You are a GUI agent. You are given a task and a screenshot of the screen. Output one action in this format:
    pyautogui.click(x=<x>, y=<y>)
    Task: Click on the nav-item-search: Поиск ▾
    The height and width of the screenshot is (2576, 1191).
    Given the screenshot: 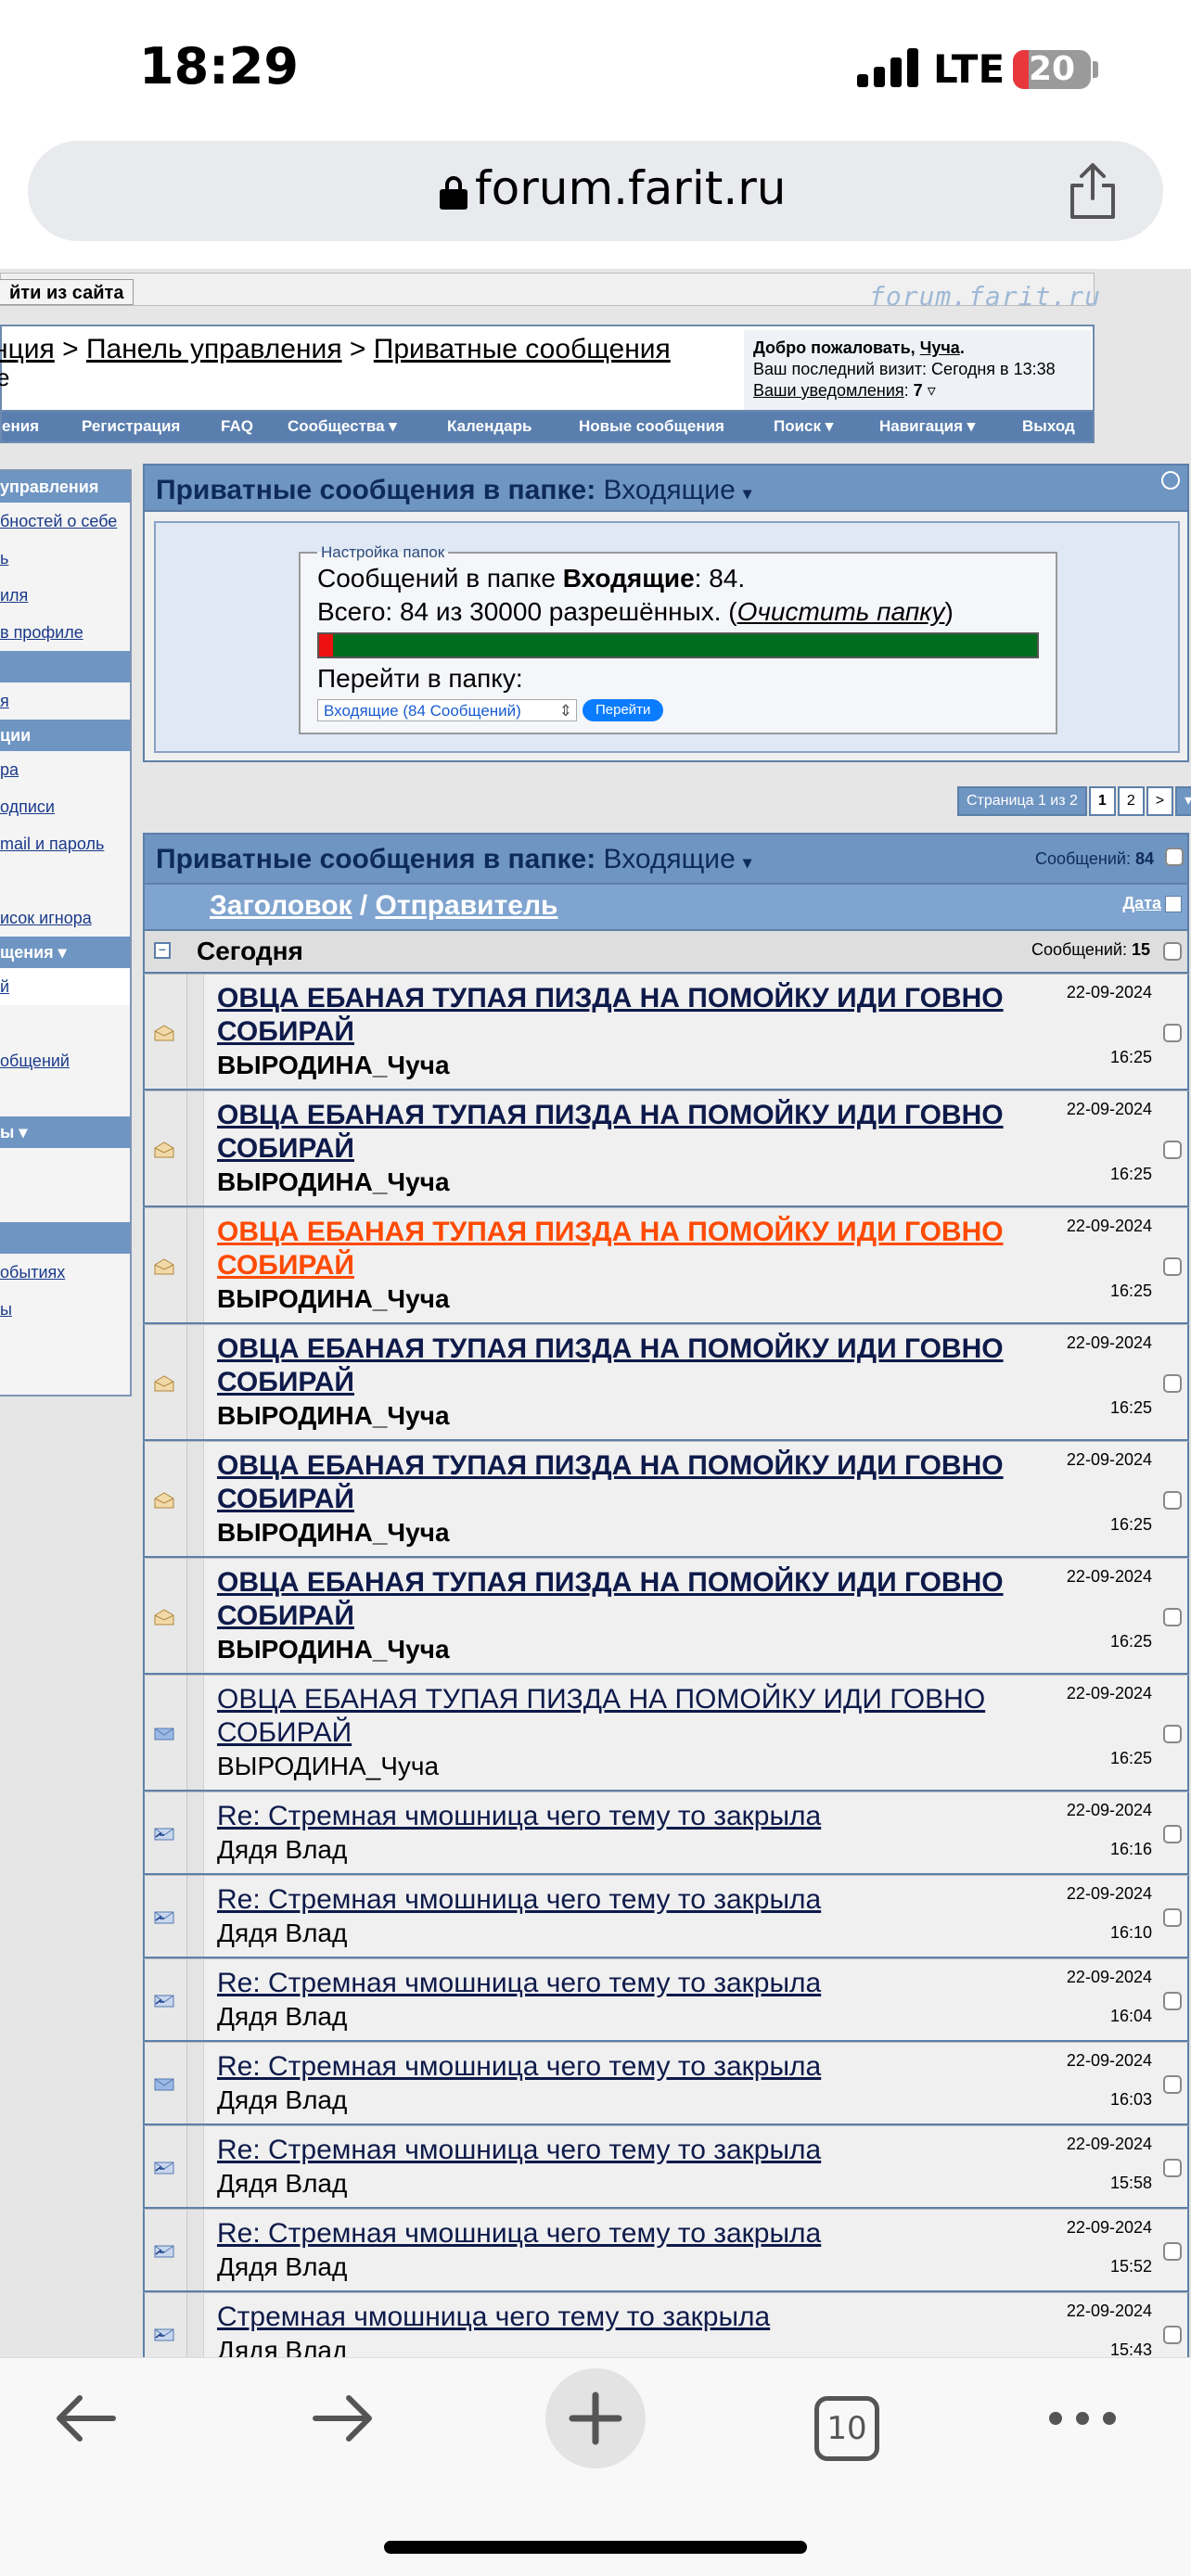 What is the action you would take?
    pyautogui.click(x=803, y=426)
    